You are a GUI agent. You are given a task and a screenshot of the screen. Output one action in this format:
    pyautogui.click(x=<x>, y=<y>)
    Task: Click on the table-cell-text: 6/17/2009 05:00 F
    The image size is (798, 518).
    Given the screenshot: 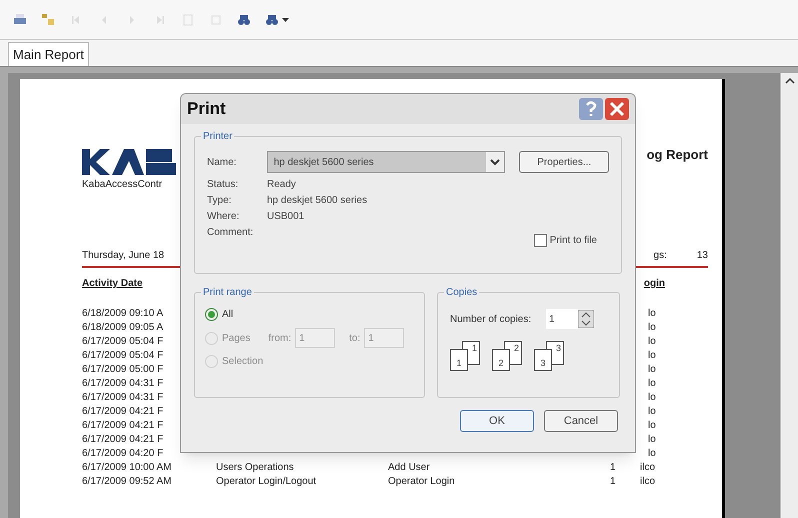 What is the action you would take?
    pyautogui.click(x=123, y=370)
    